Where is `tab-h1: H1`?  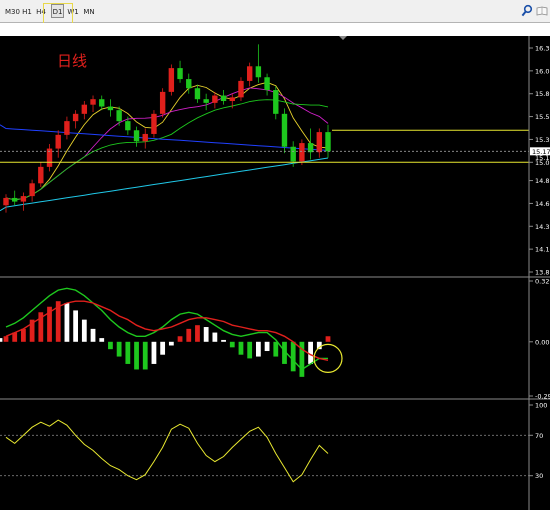
tab-h1: H1 is located at coordinates (27, 11).